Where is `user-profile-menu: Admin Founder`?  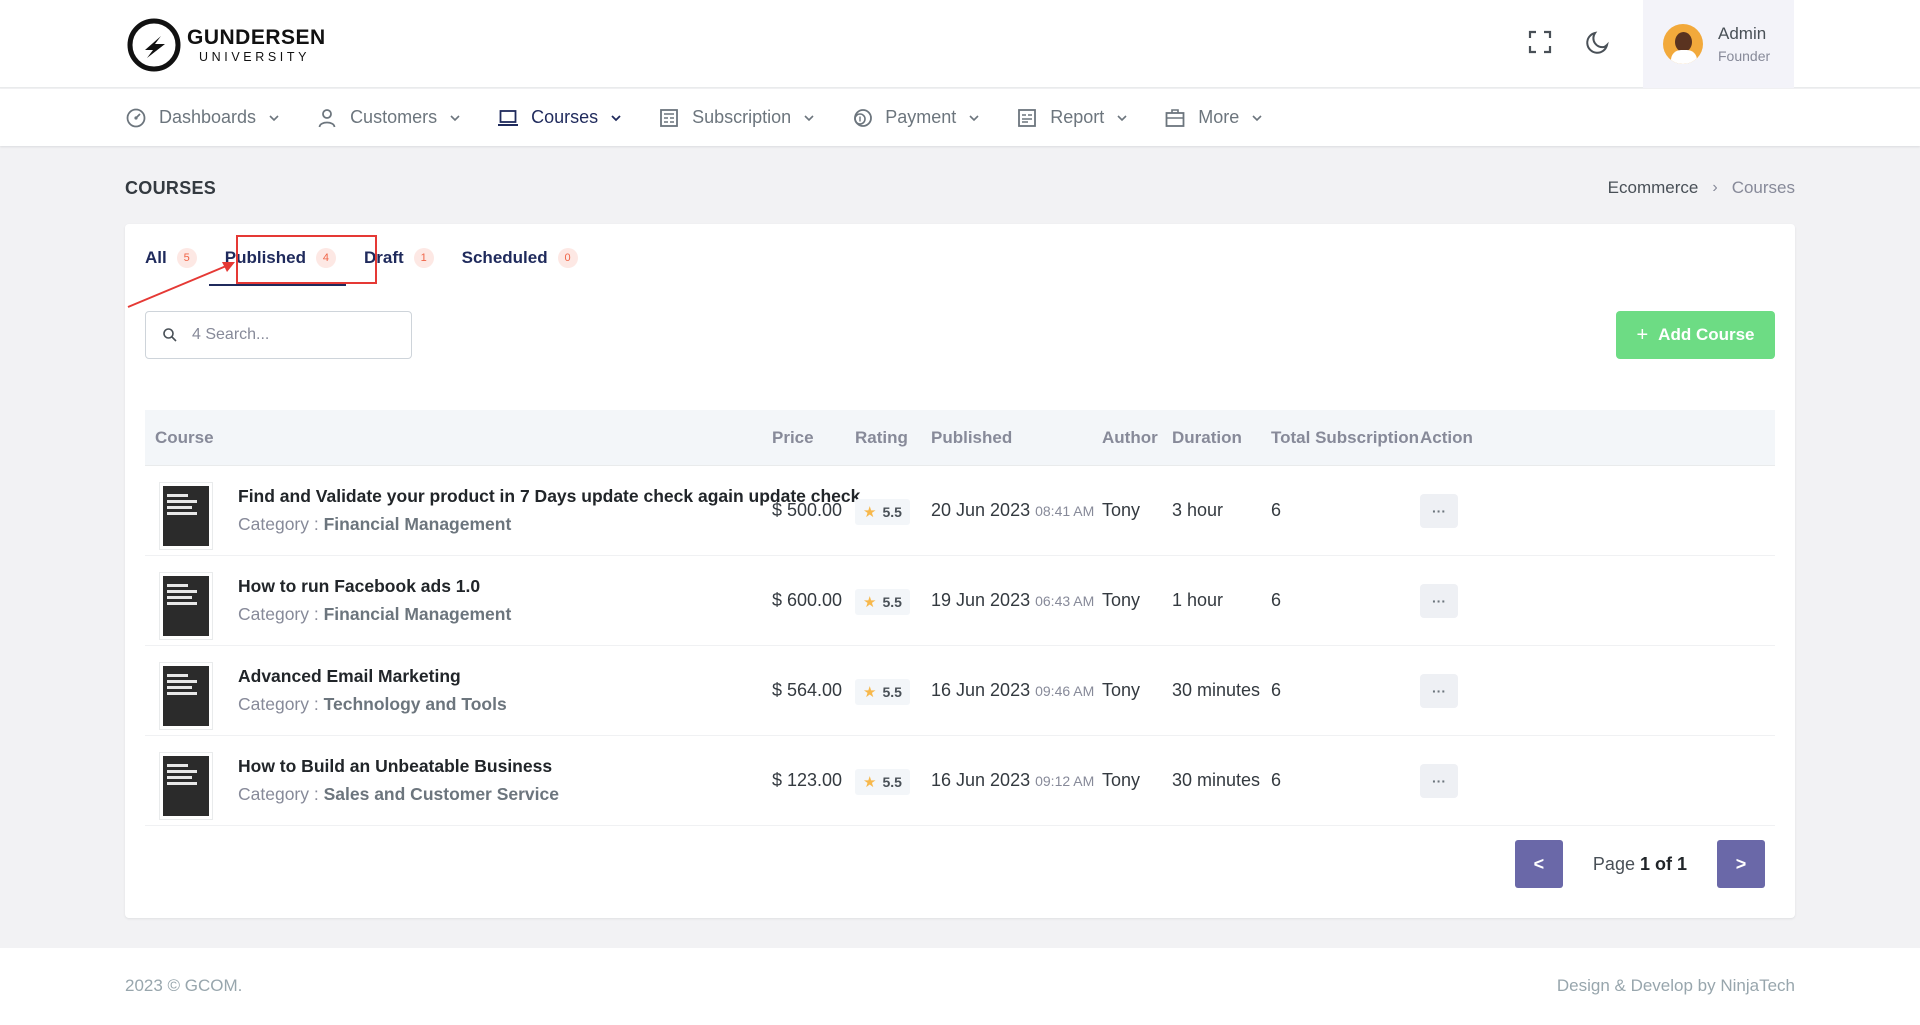 user-profile-menu: Admin Founder is located at coordinates (1718, 44).